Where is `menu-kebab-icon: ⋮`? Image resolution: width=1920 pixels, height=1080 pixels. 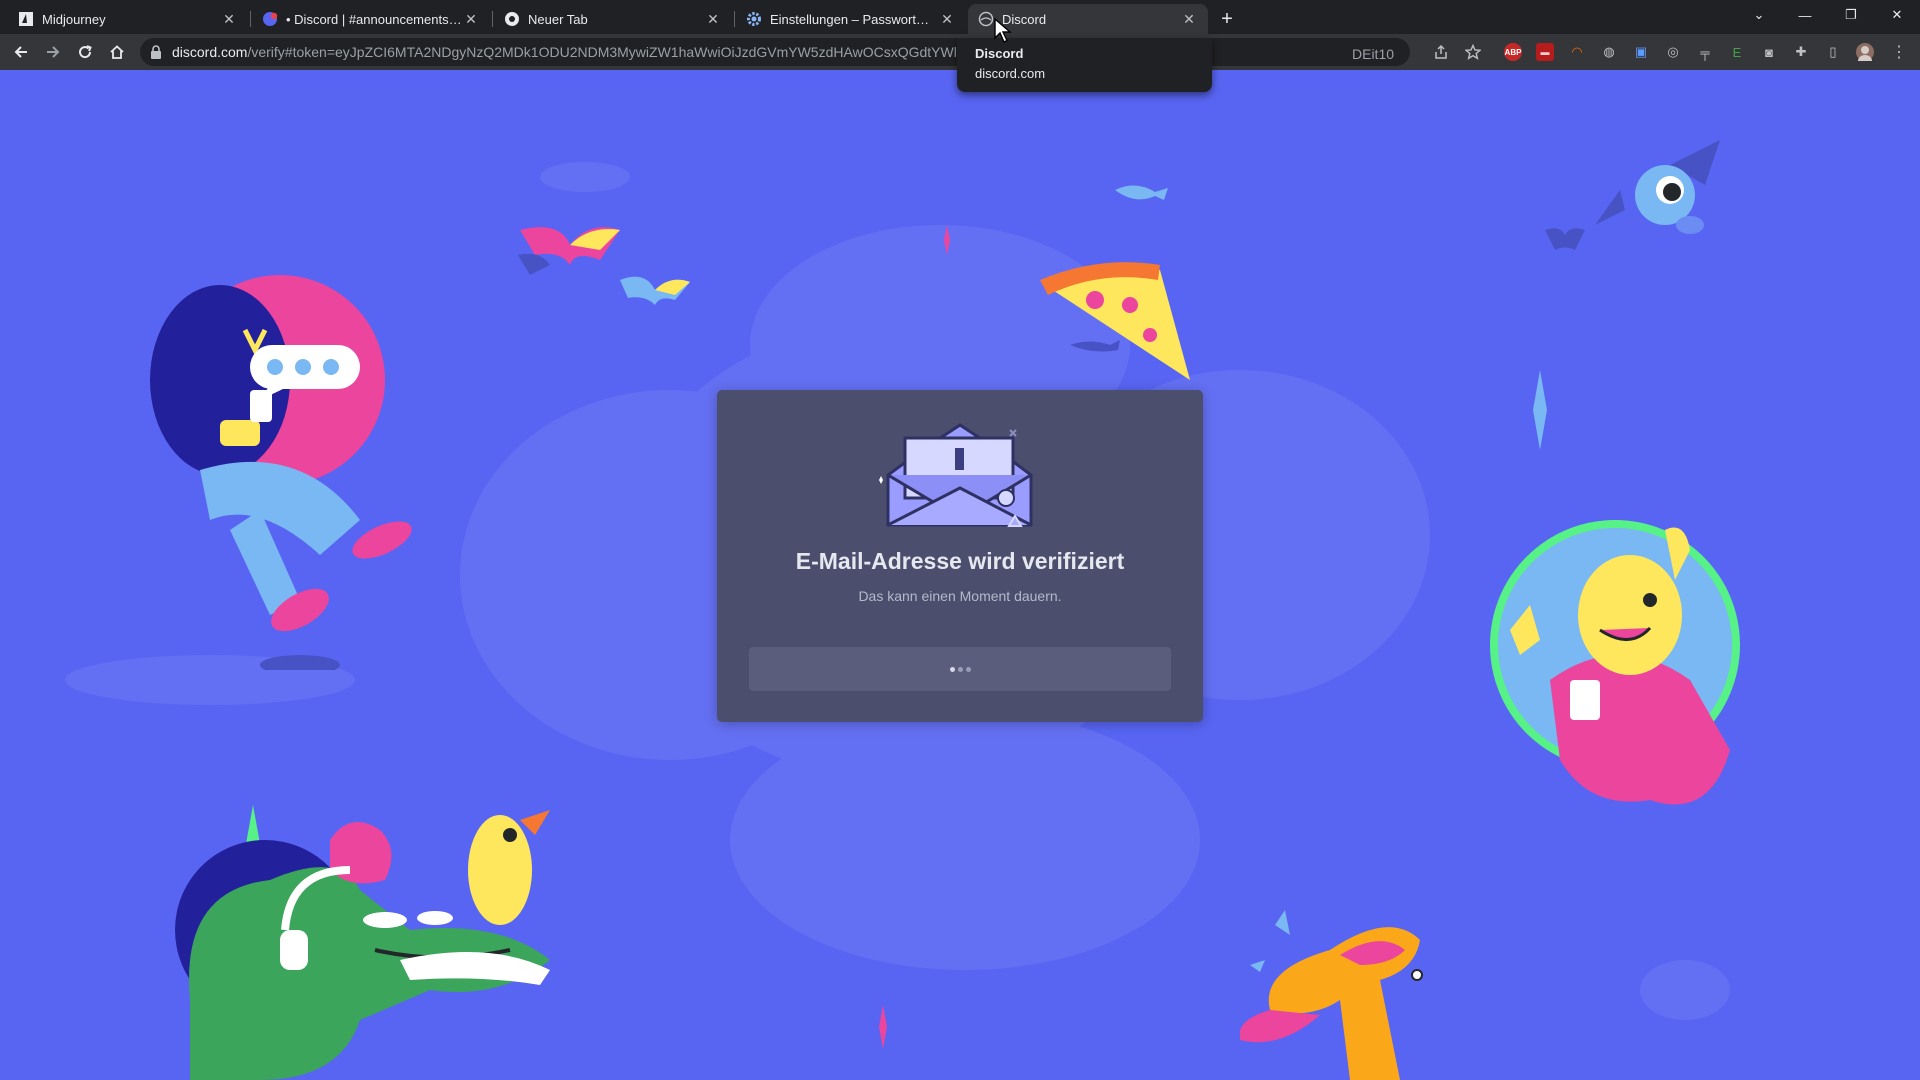
menu-kebab-icon: ⋮ is located at coordinates (1899, 52).